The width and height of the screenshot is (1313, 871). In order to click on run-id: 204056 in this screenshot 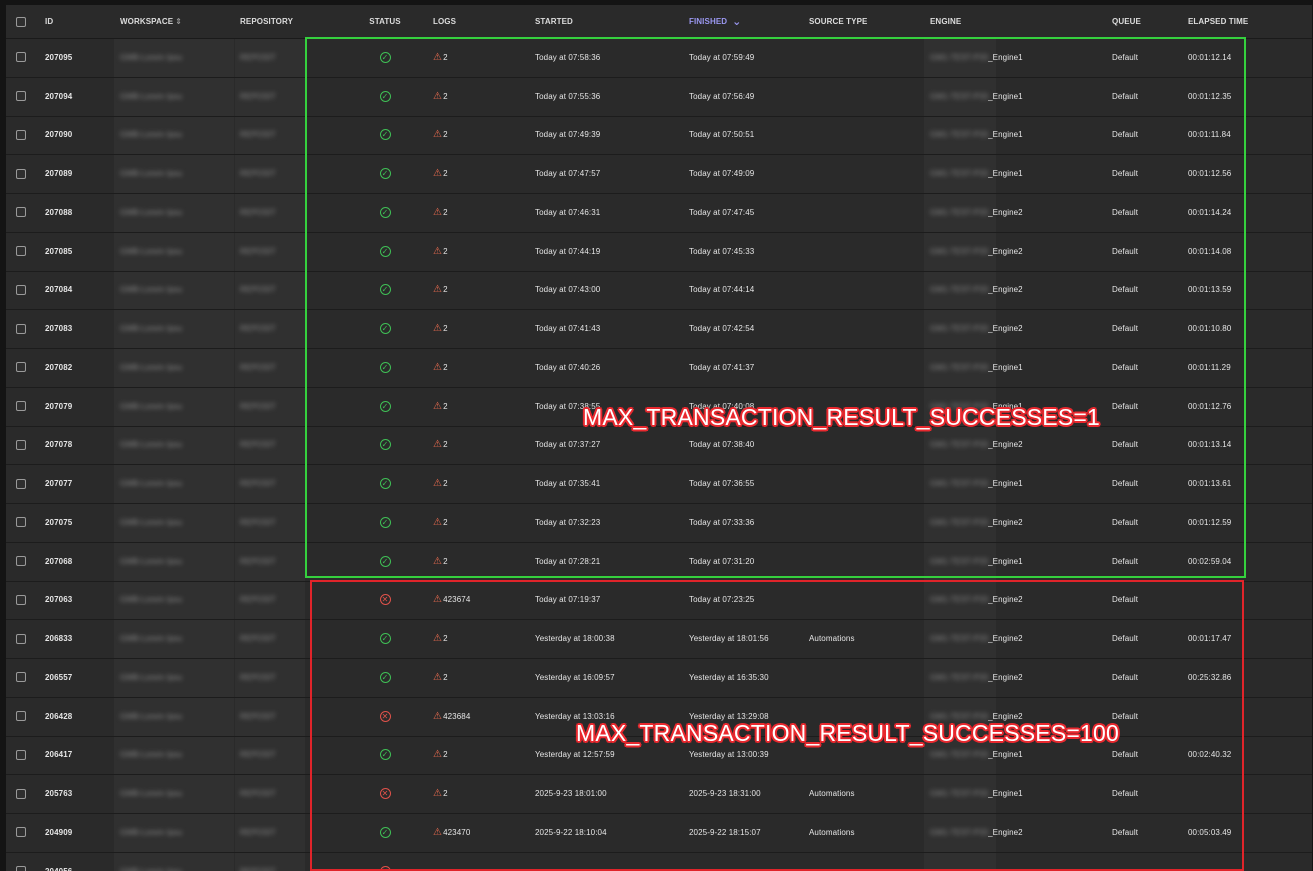, I will do `click(58, 861)`.